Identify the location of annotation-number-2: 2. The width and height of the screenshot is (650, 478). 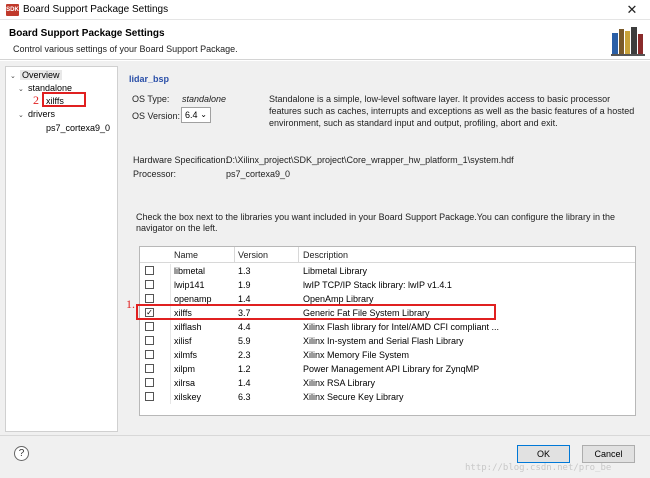
(36, 100).